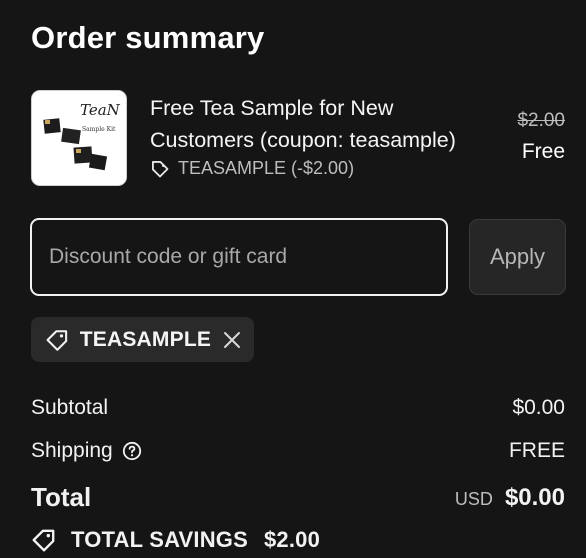  What do you see at coordinates (72, 450) in the screenshot?
I see `shipping-label: Shipping` at bounding box center [72, 450].